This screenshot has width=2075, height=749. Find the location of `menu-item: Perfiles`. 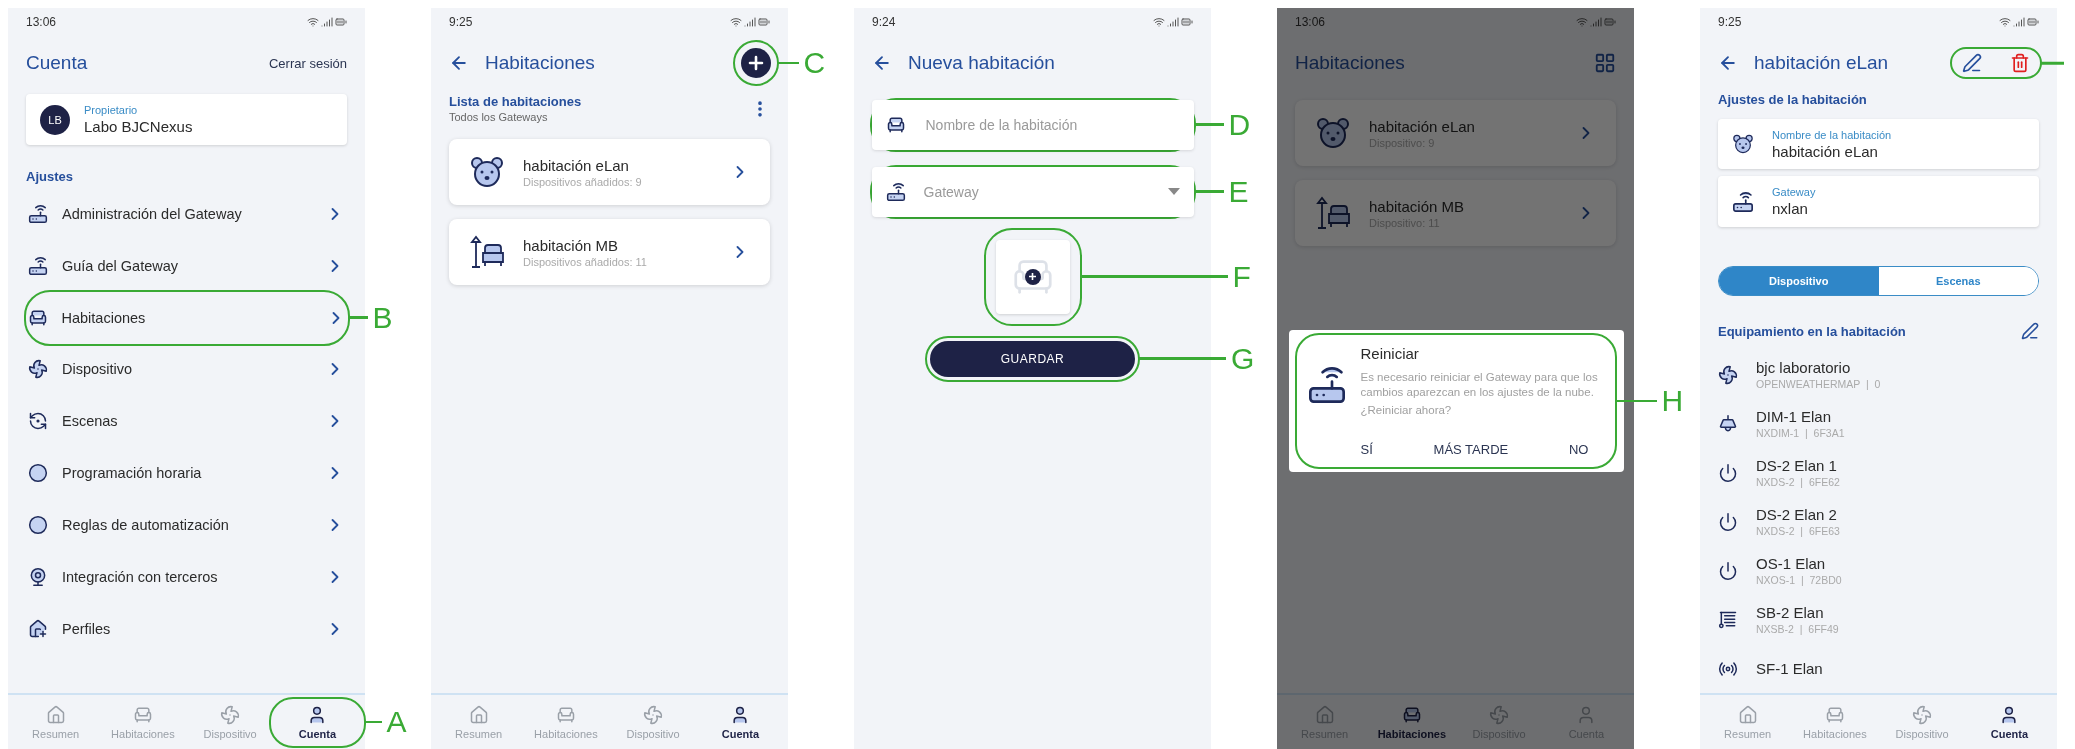

menu-item: Perfiles is located at coordinates (186, 629).